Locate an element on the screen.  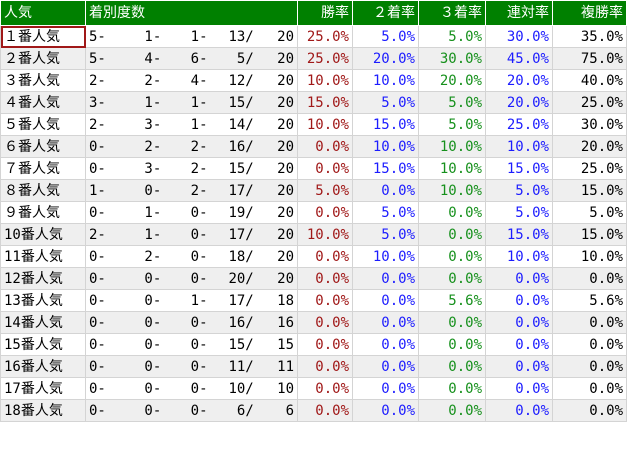
cell-win-rate: 5.0% is located at coordinates (325, 190).